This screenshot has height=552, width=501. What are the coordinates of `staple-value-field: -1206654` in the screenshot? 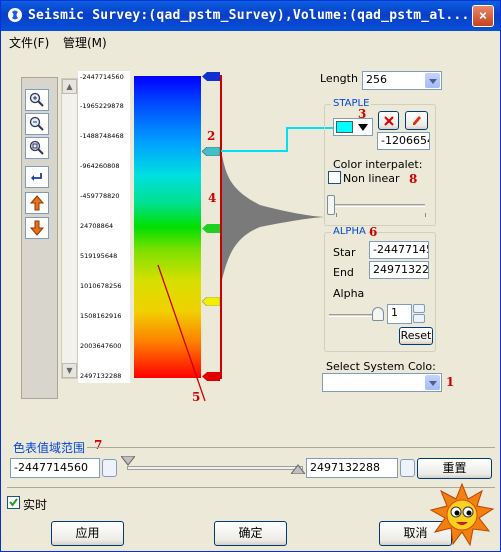 It's located at (403, 141).